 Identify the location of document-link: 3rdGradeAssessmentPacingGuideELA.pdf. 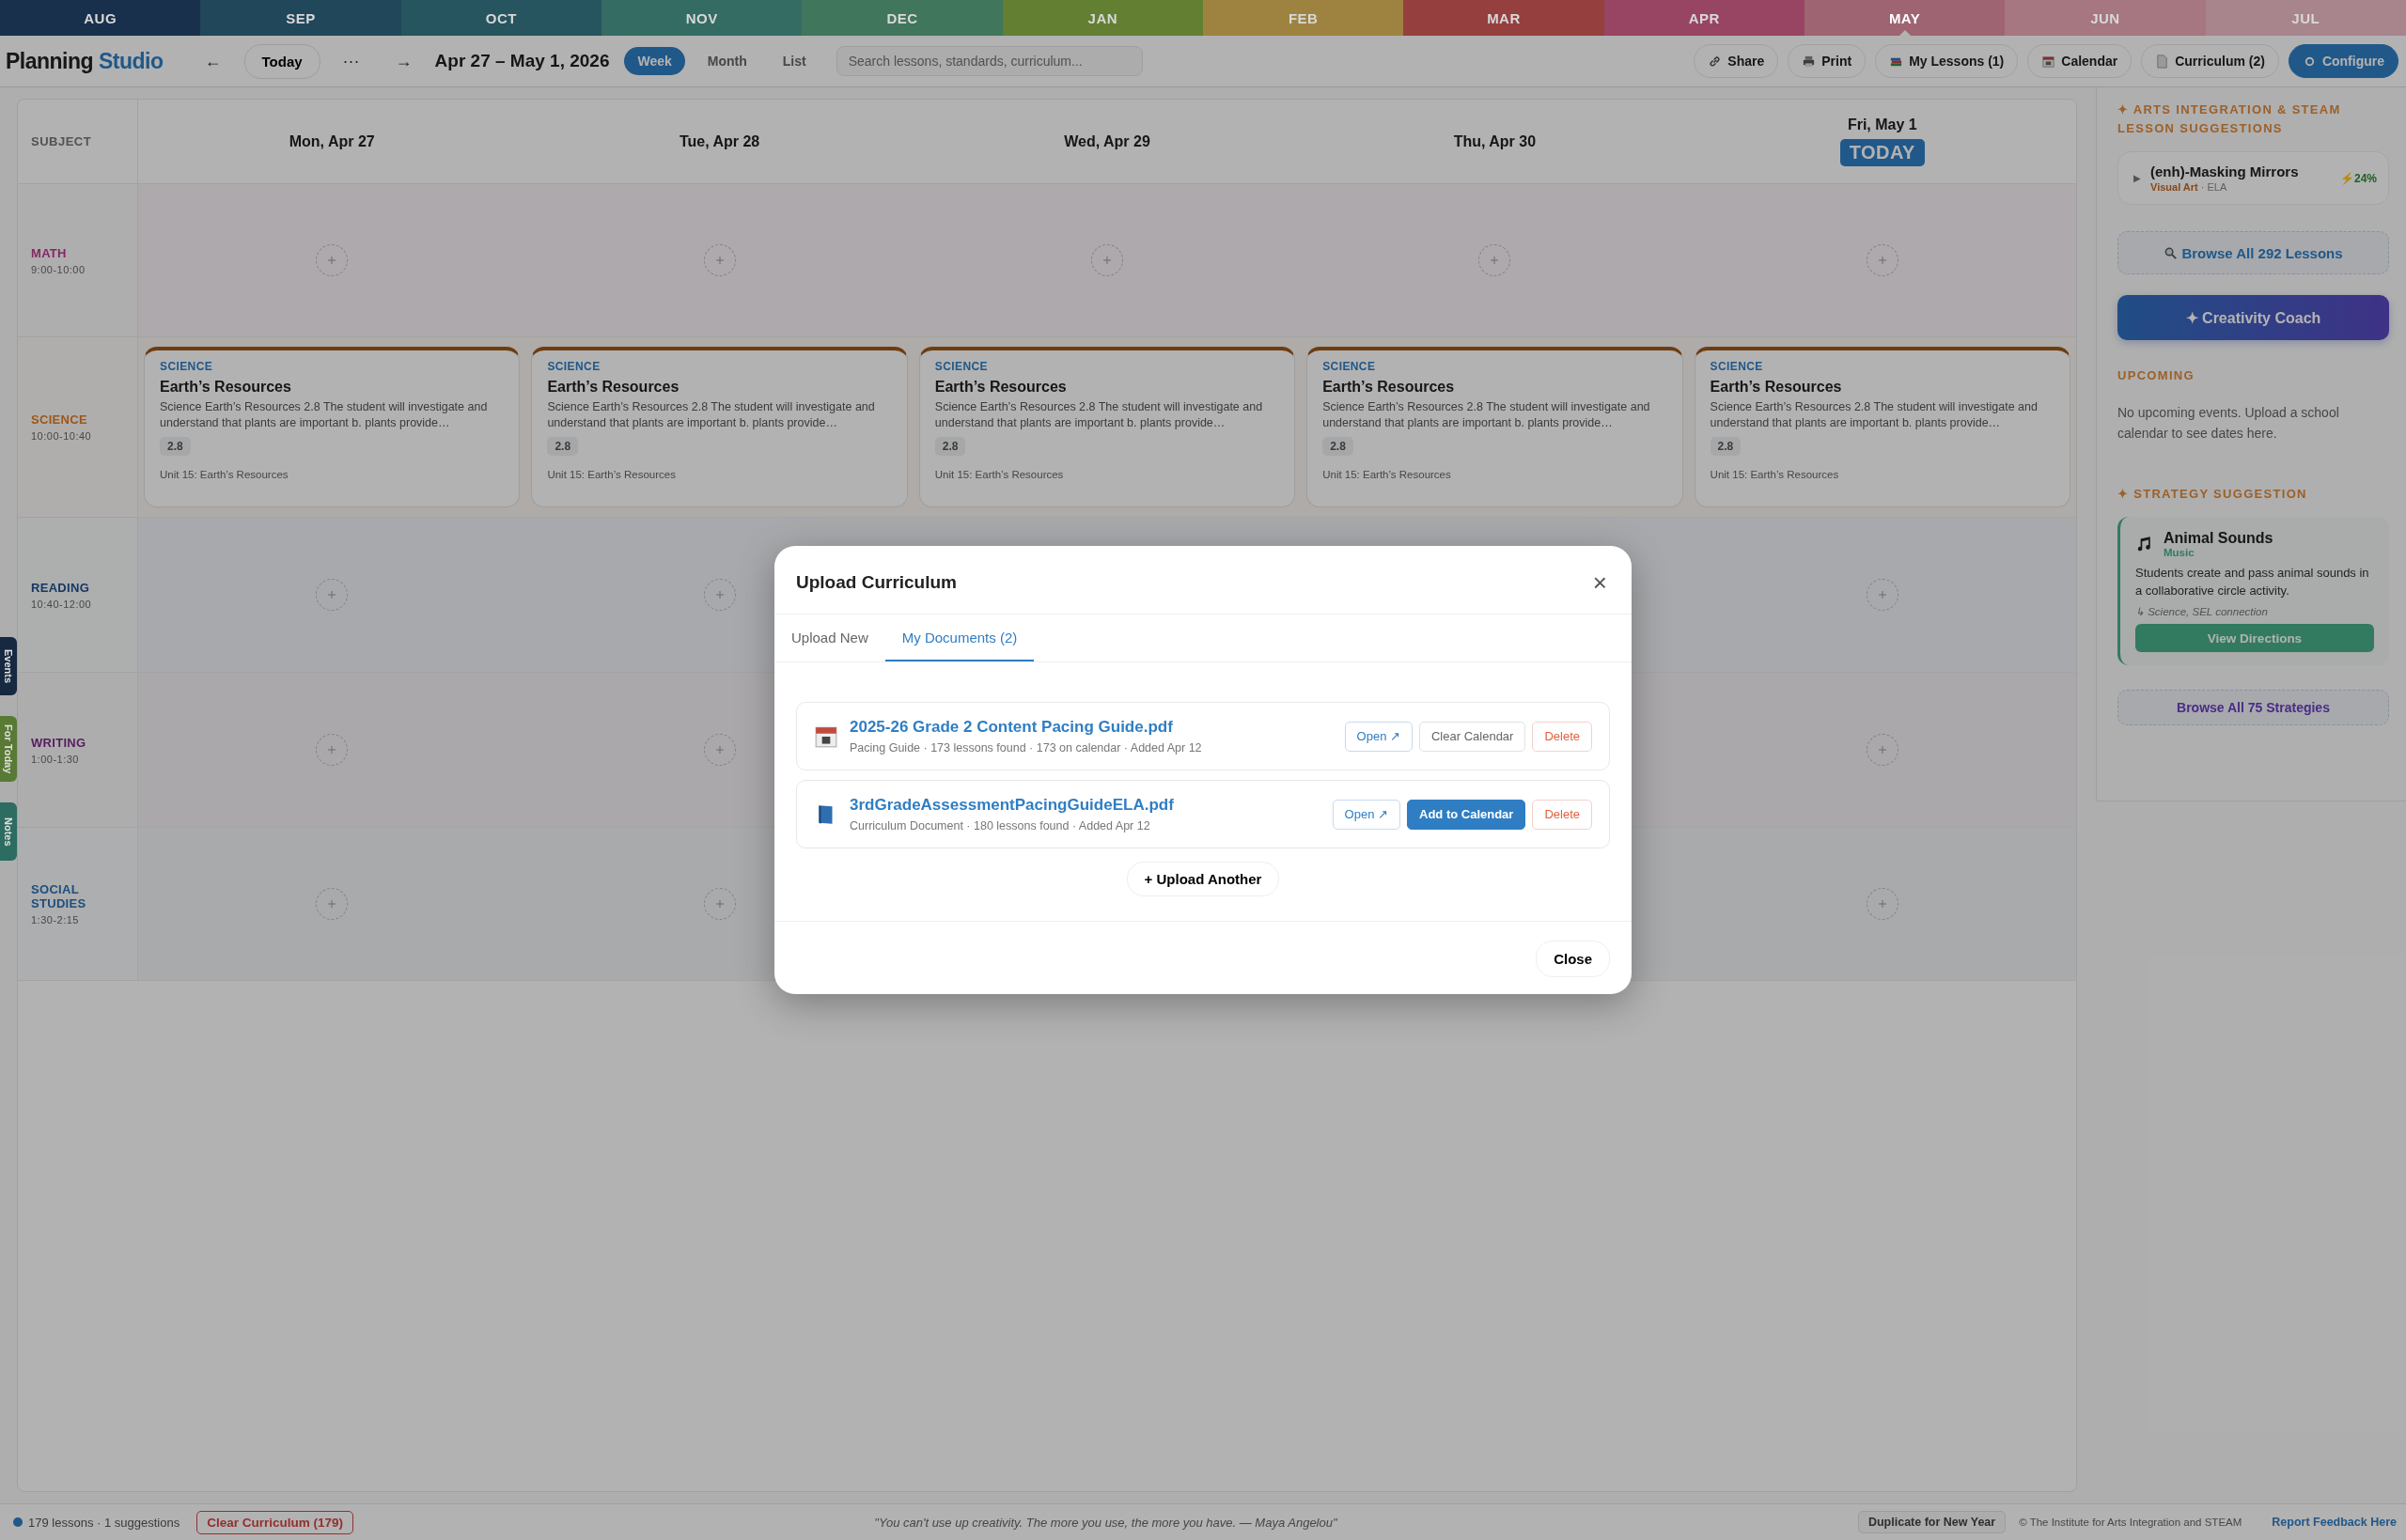
(1085, 805).